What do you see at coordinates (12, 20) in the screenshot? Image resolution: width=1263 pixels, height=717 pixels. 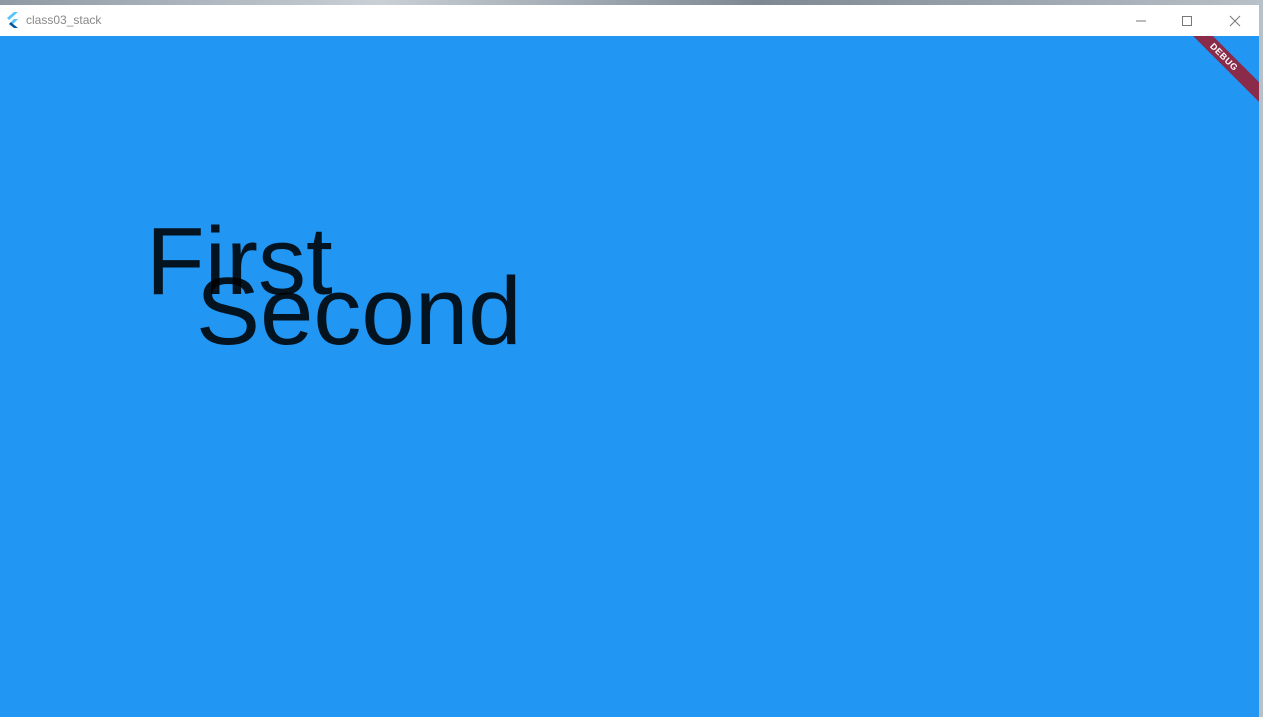 I see `flutter-logo-icon` at bounding box center [12, 20].